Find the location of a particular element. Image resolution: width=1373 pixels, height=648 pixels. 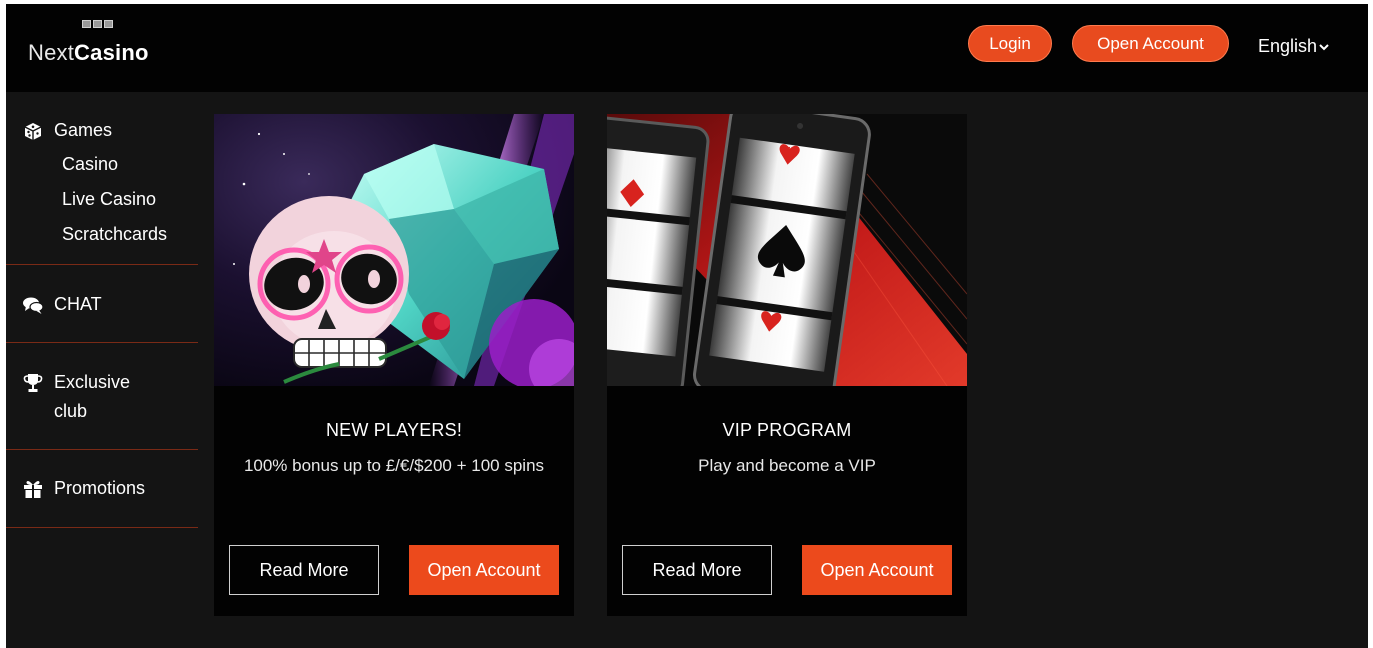

top-header: NextCasino Login Open Account English is located at coordinates (687, 48).